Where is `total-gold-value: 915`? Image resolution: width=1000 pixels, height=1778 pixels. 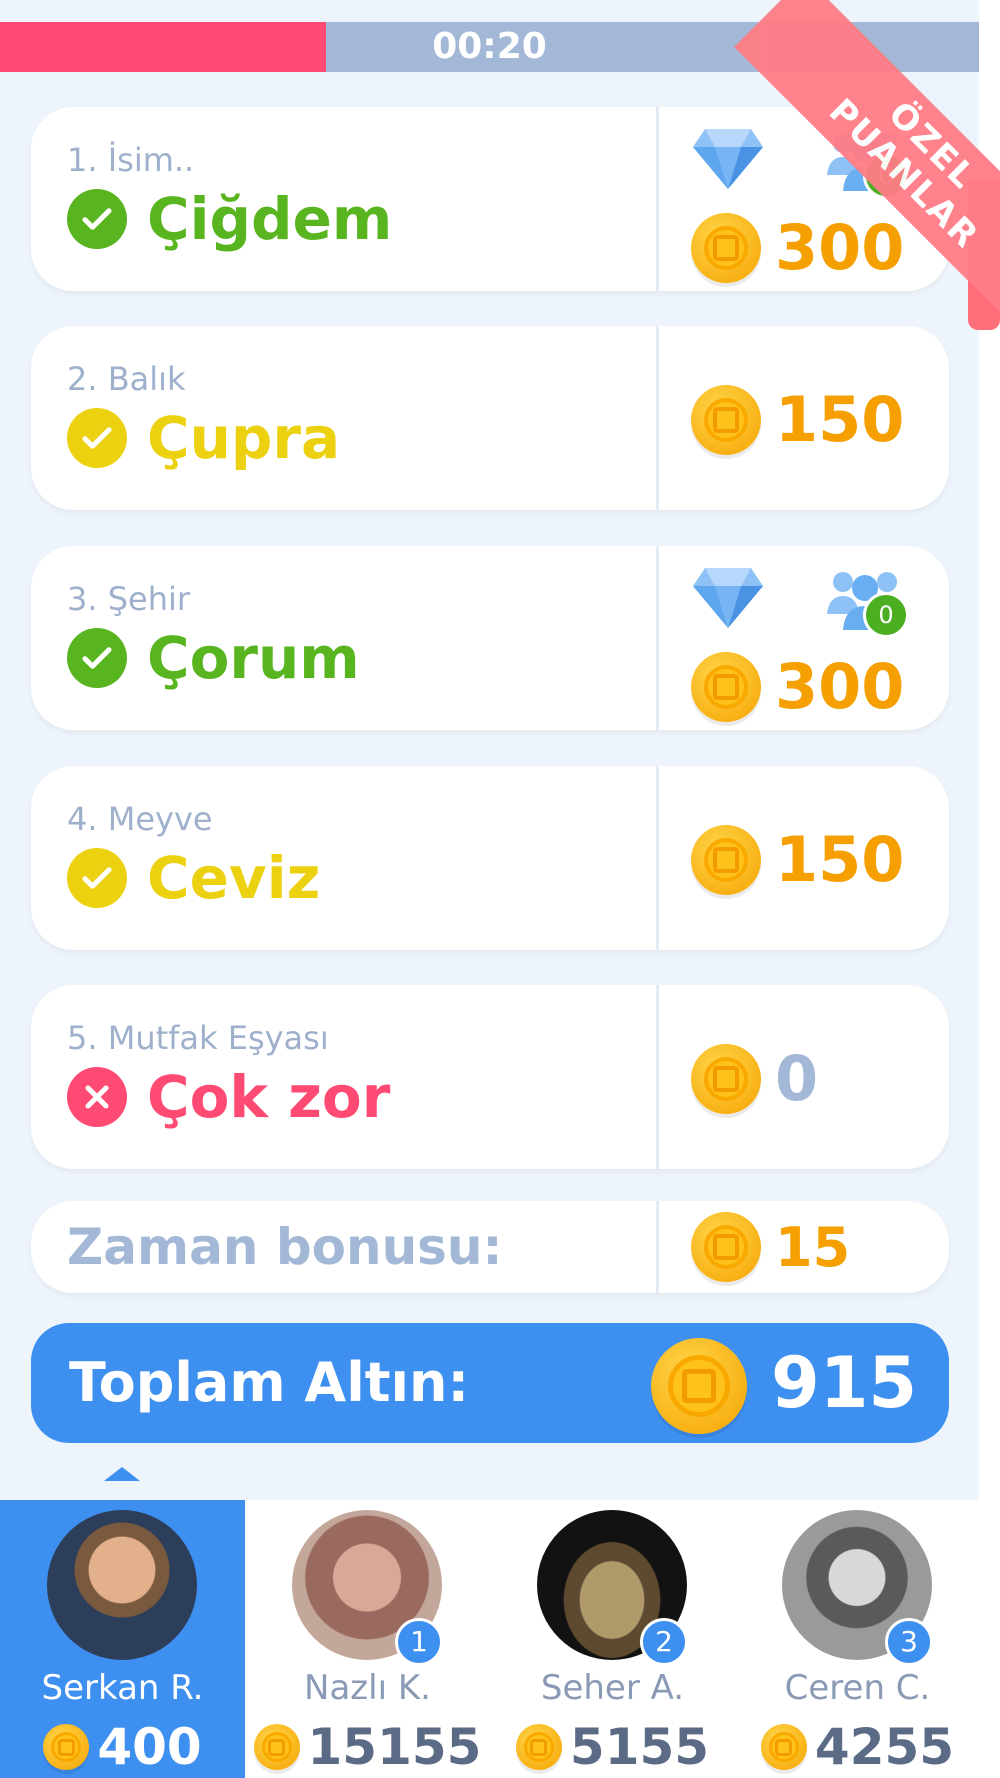
total-gold-value: 915 is located at coordinates (844, 1383).